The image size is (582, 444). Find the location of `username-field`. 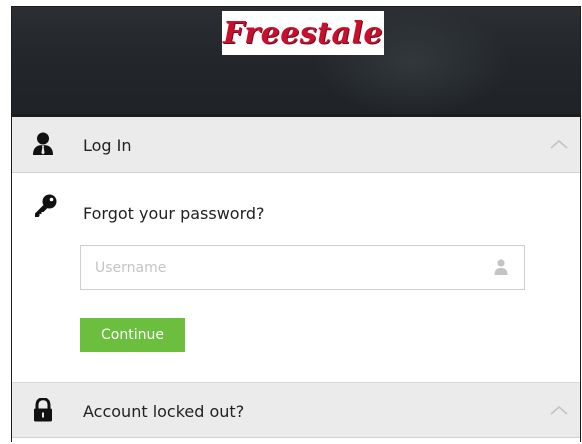

username-field is located at coordinates (302, 267).